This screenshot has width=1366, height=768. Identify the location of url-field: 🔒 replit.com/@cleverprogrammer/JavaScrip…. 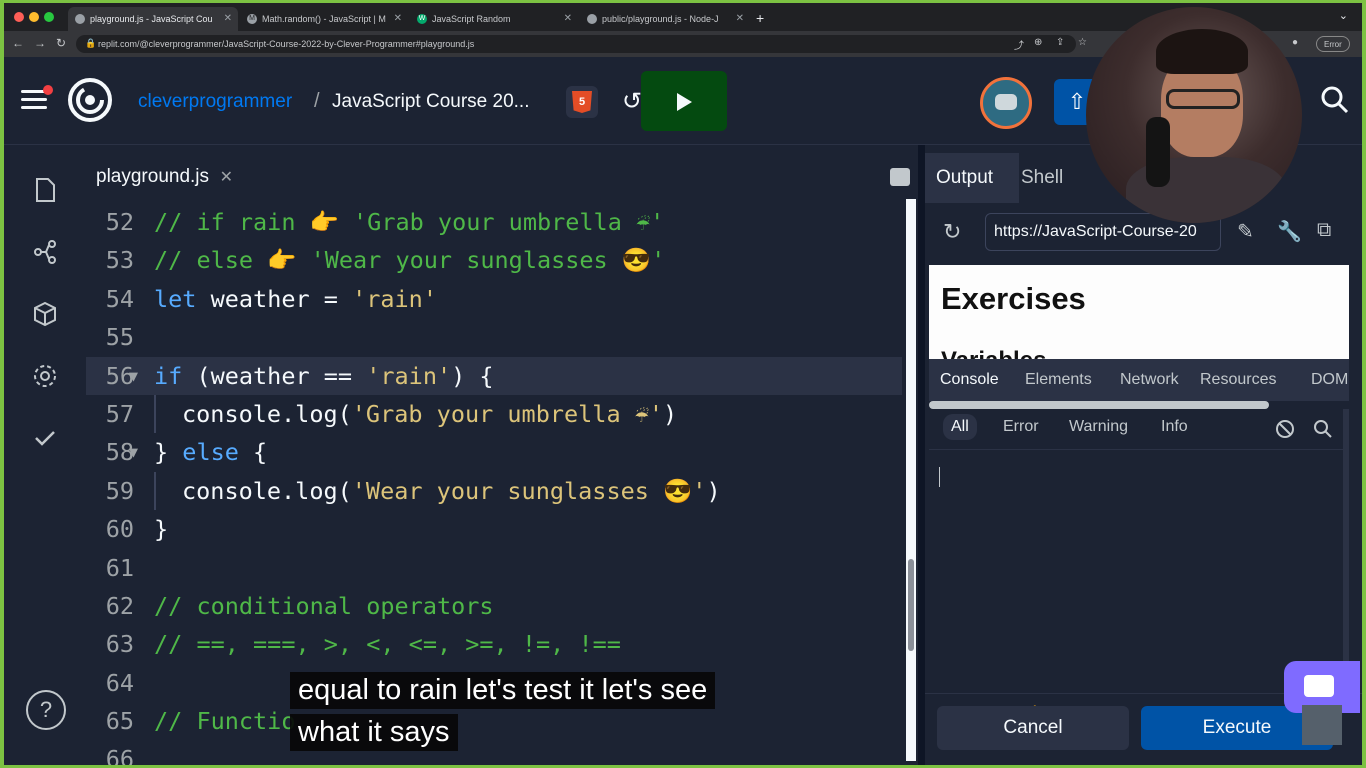
(576, 44).